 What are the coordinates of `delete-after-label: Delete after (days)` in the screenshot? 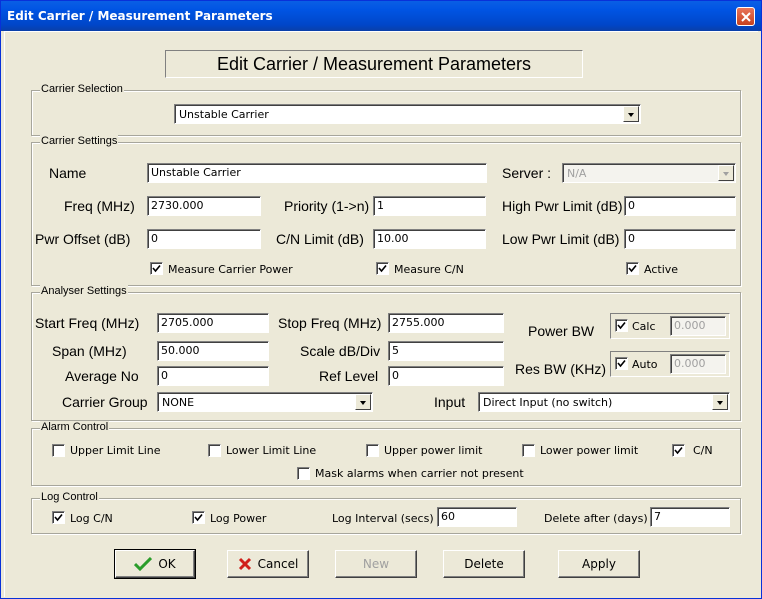 It's located at (596, 518).